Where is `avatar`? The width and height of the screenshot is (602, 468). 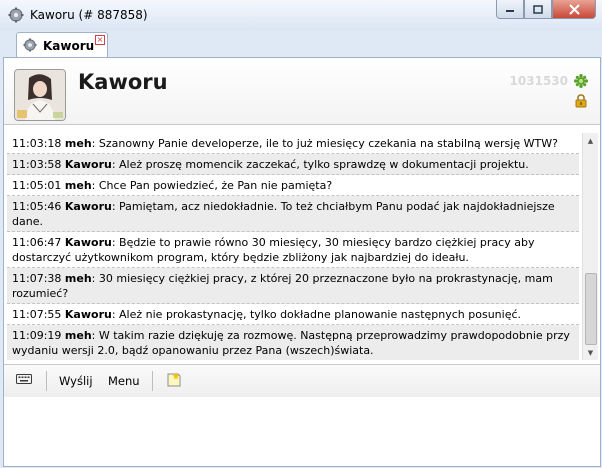 avatar is located at coordinates (40, 95).